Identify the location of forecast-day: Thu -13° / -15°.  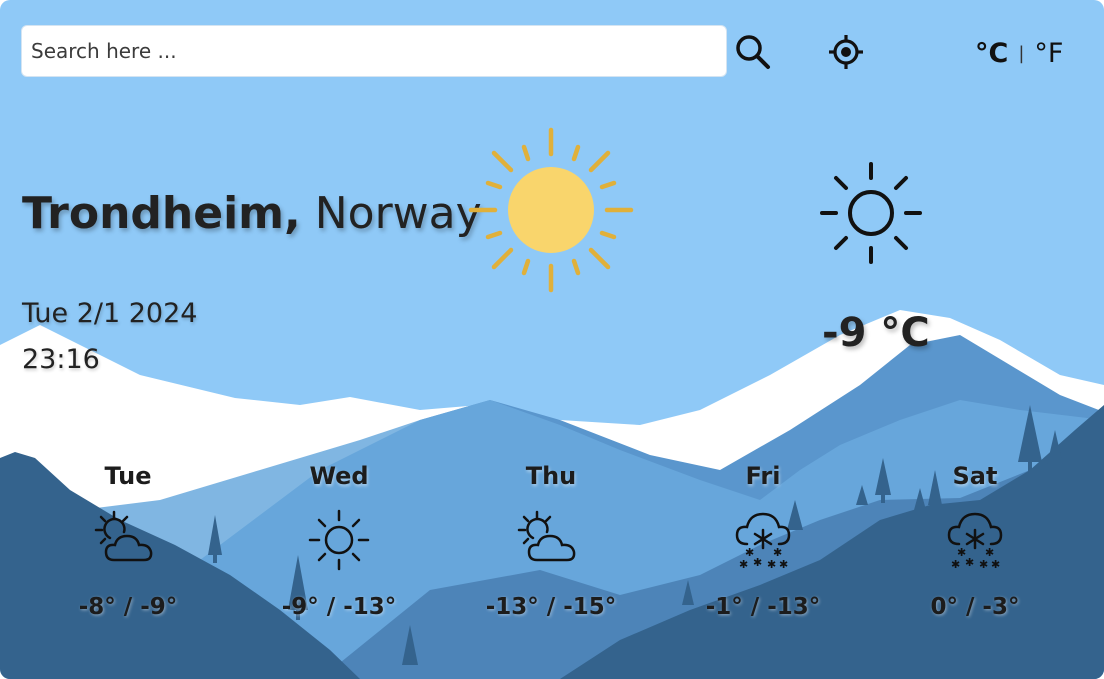
(551, 539).